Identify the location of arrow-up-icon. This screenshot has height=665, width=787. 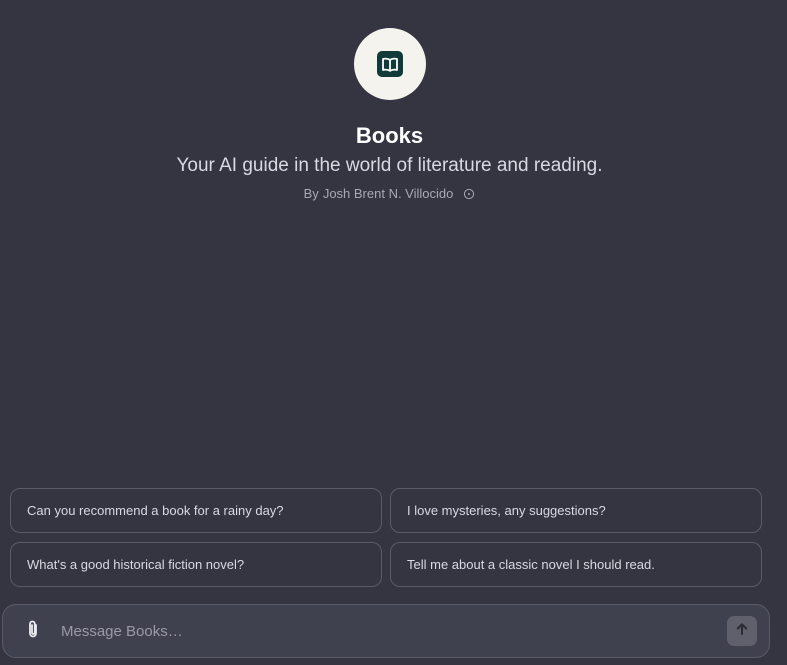
(742, 631).